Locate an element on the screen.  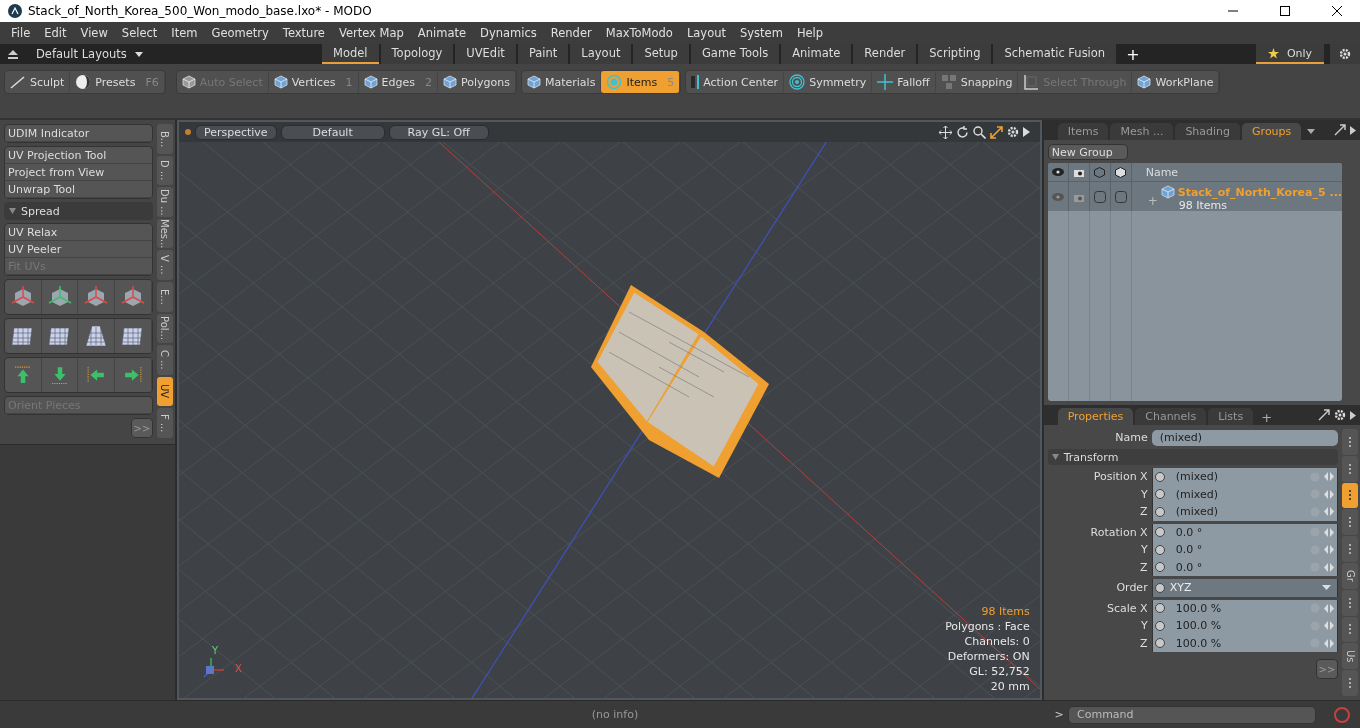
toolbar-button: Edges 2 is located at coordinates (398, 82).